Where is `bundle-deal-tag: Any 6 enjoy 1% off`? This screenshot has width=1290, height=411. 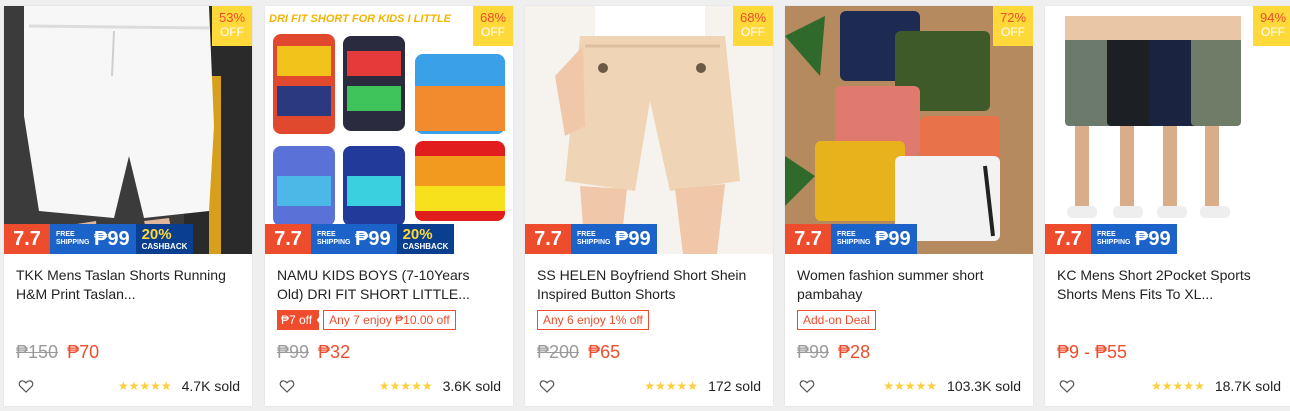
bundle-deal-tag: Any 6 enjoy 1% off is located at coordinates (593, 320).